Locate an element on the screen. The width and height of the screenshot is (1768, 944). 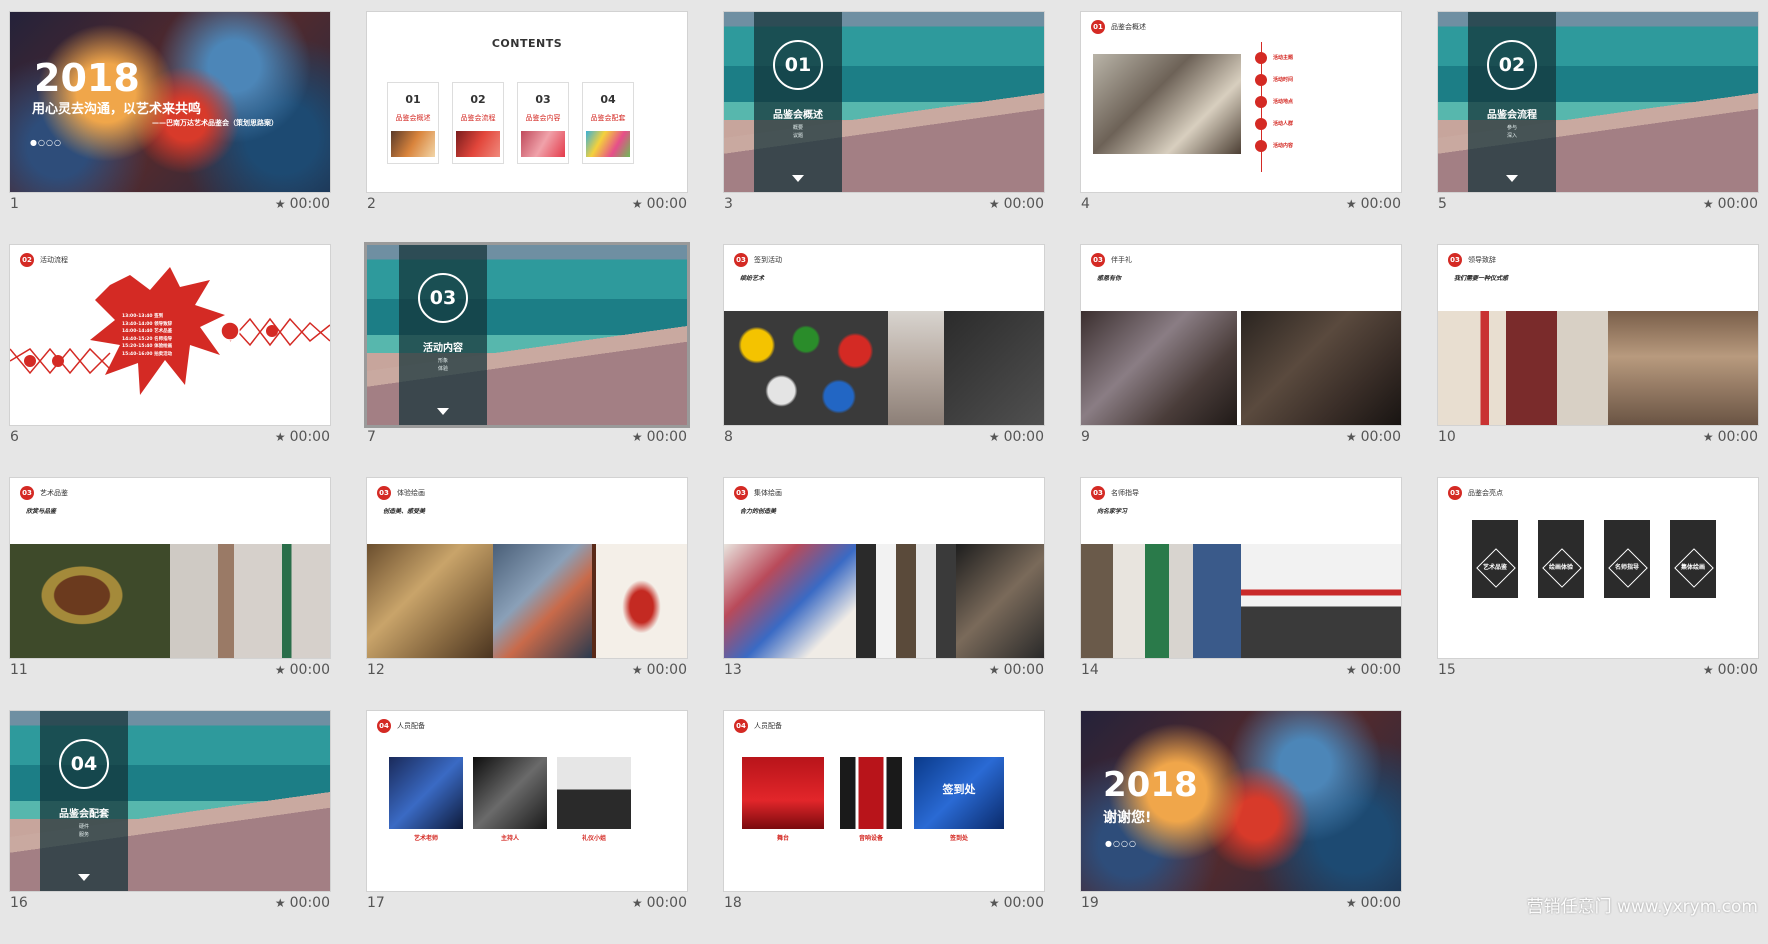
slide-thumbnail-17: 04 人员配备 艺术老师 主持人 礼仪小姐 17 ★ 00:00 is located at coordinates (527, 827).